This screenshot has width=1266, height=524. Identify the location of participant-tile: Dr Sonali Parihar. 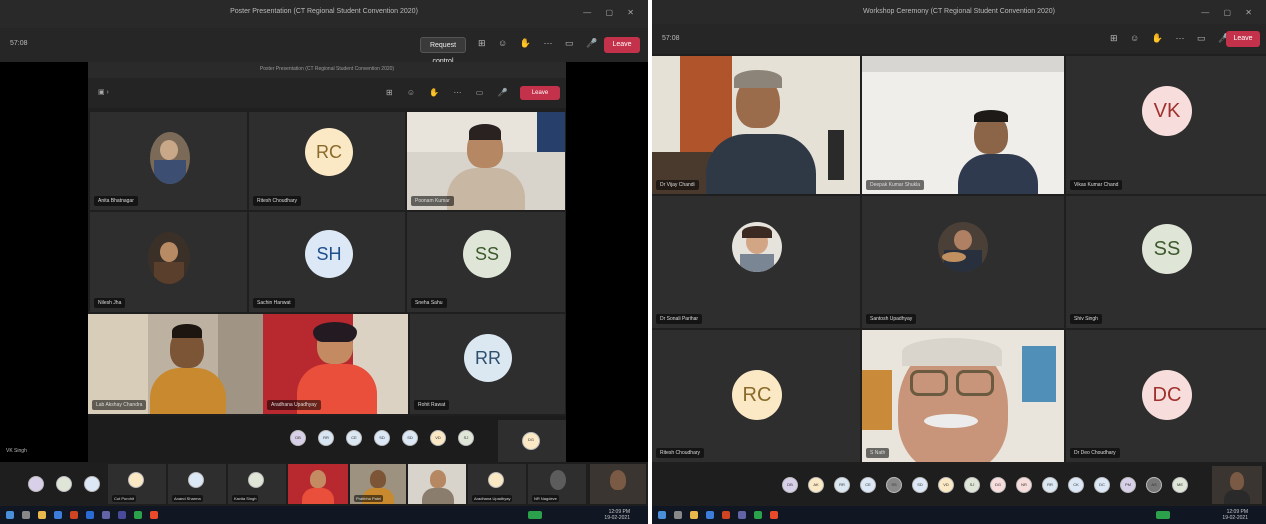
(756, 262).